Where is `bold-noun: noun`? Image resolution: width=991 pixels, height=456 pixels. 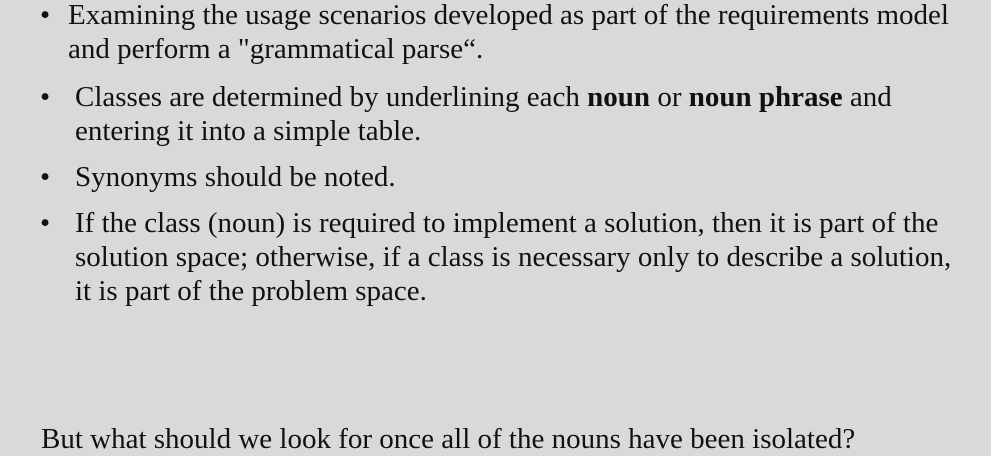 bold-noun: noun is located at coordinates (619, 97).